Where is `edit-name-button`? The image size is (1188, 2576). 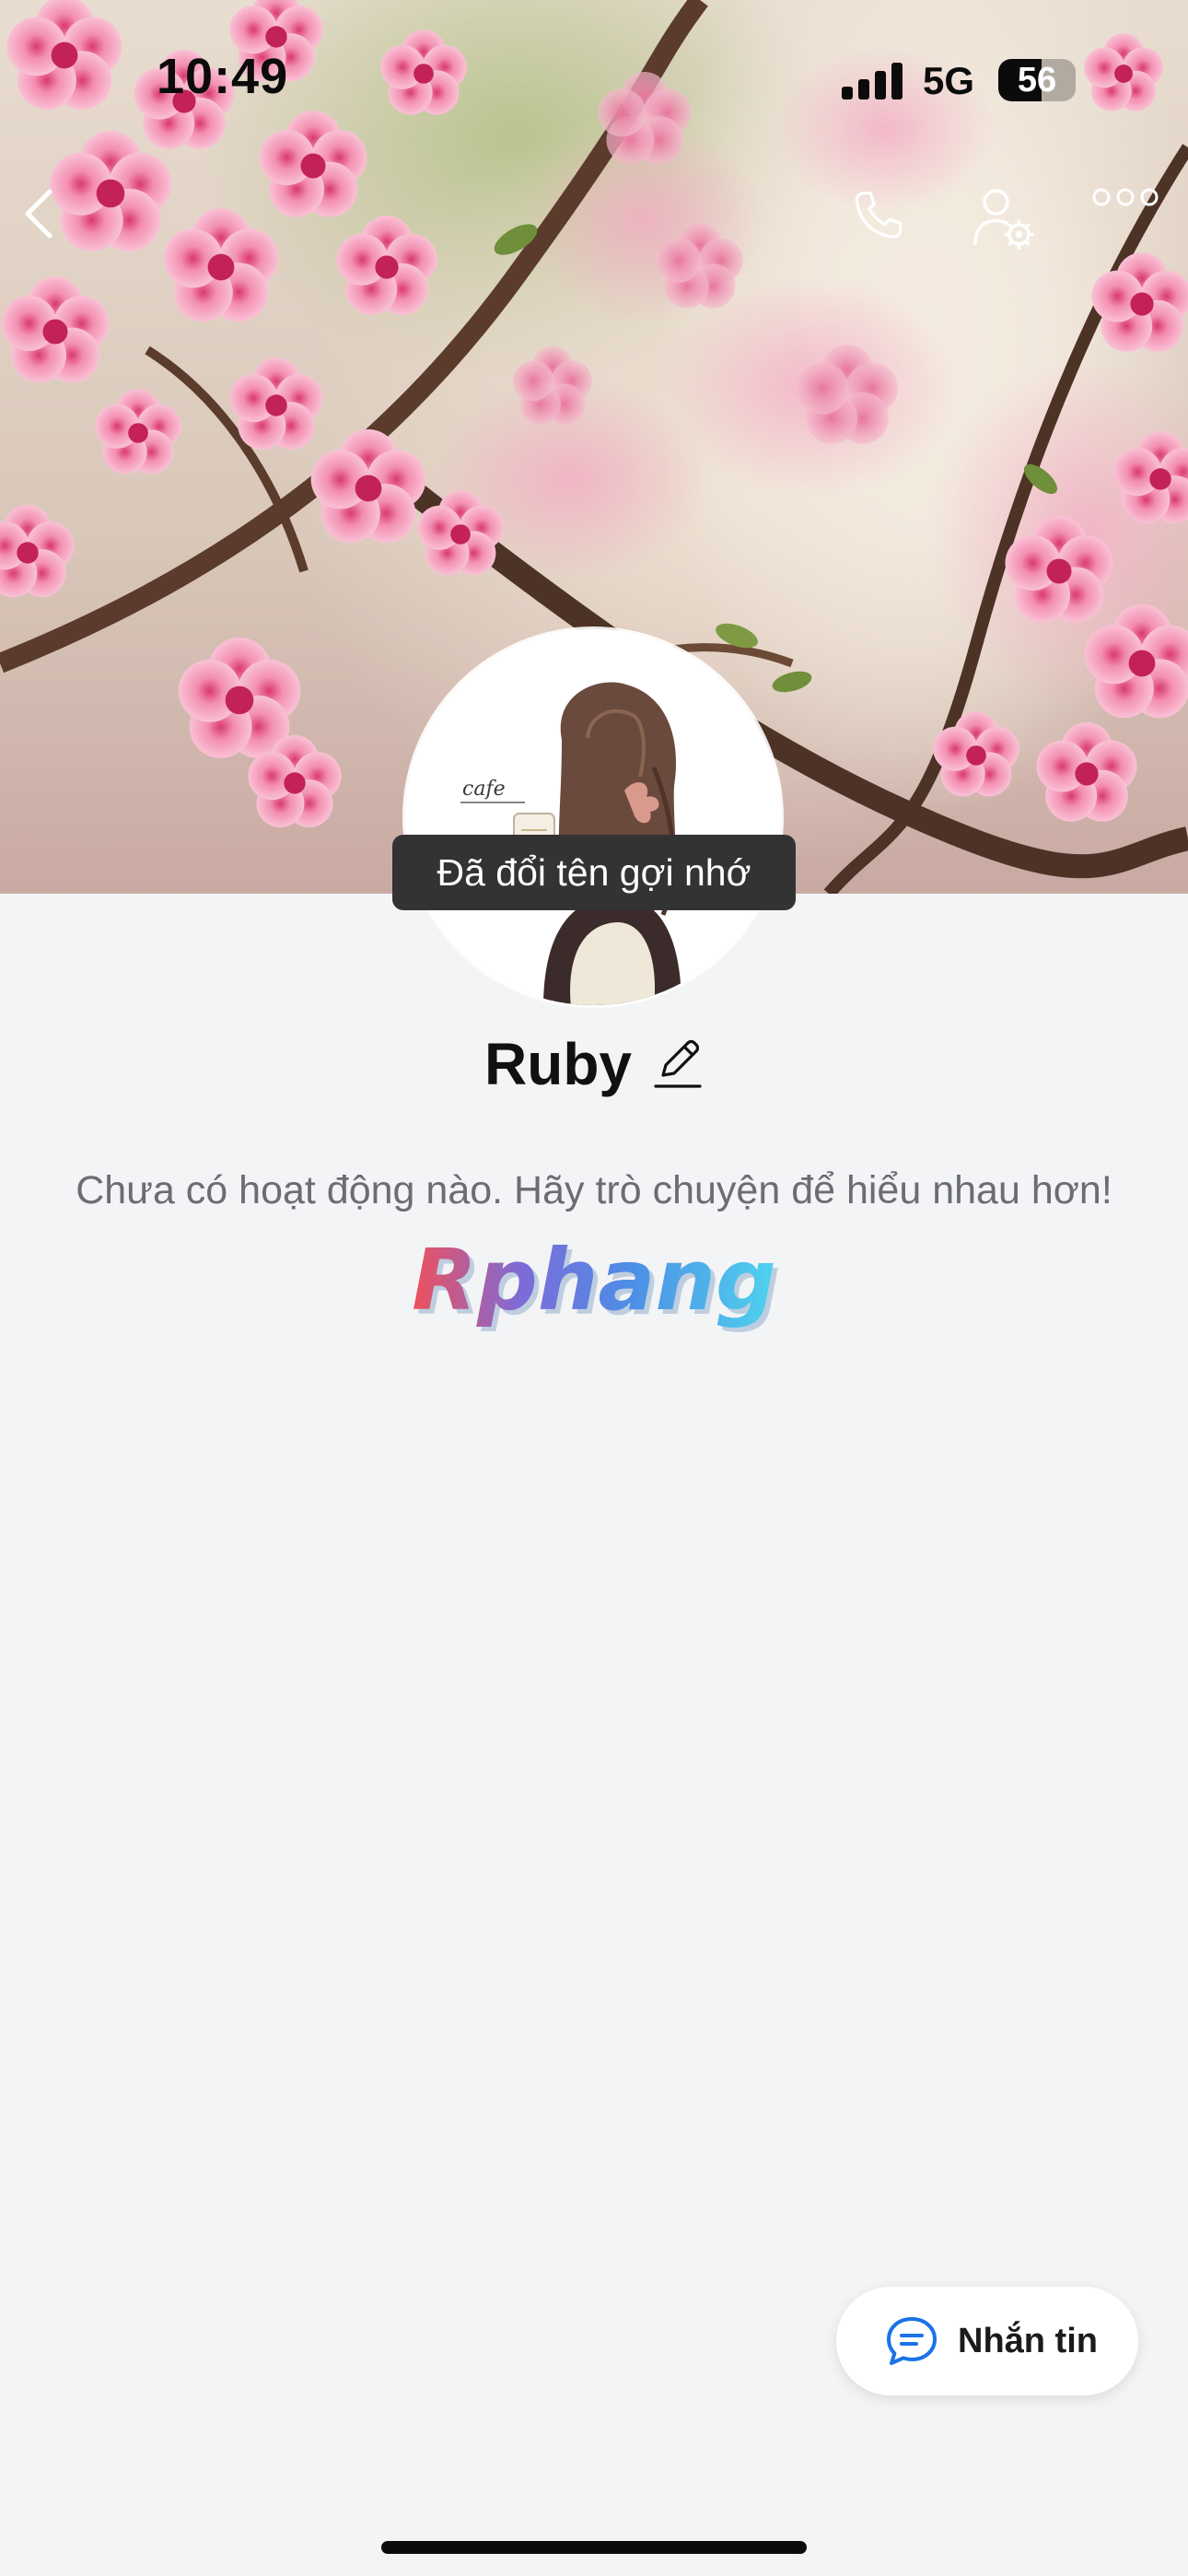 edit-name-button is located at coordinates (678, 1064).